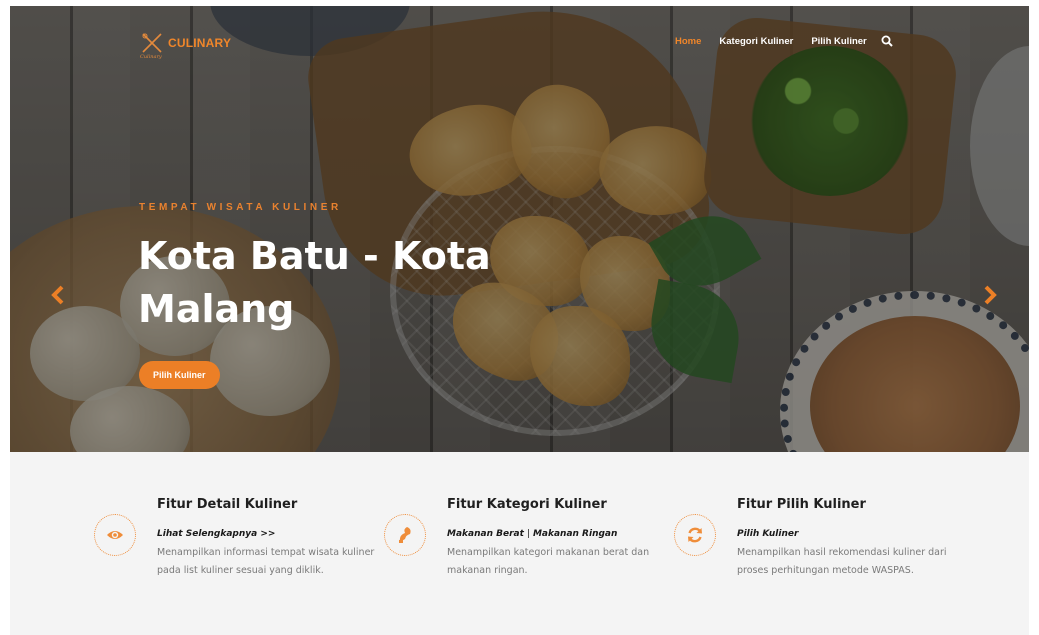 The height and width of the screenshot is (635, 1039). I want to click on chevron-right-icon, so click(990, 295).